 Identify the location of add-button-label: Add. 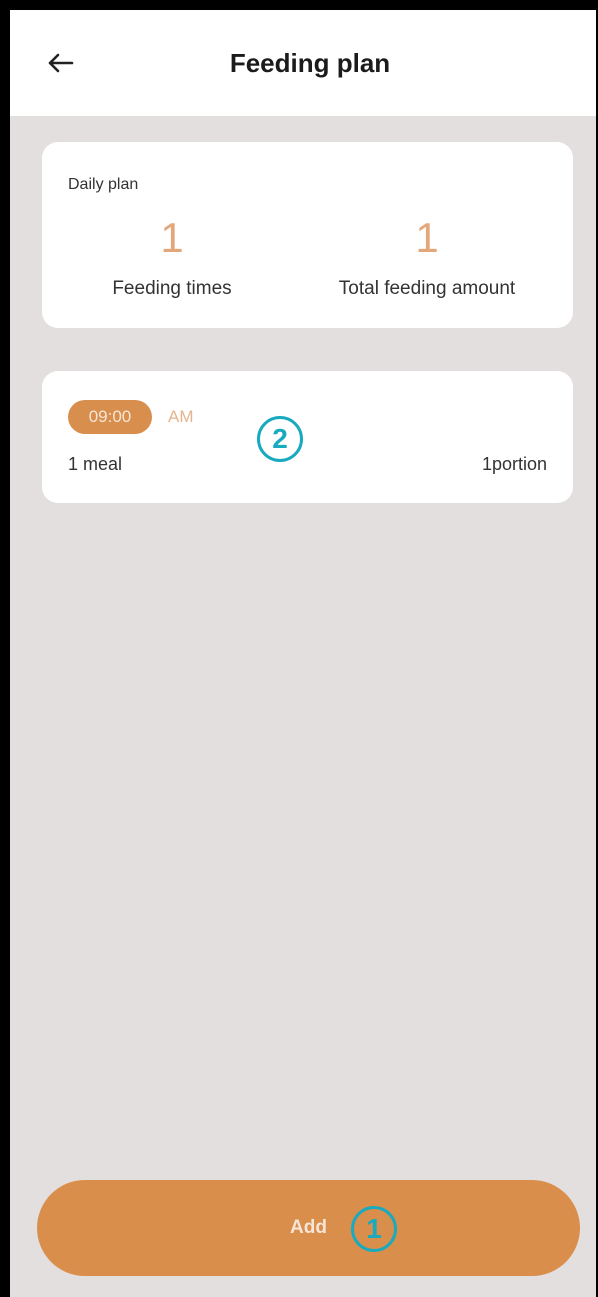
(308, 1227).